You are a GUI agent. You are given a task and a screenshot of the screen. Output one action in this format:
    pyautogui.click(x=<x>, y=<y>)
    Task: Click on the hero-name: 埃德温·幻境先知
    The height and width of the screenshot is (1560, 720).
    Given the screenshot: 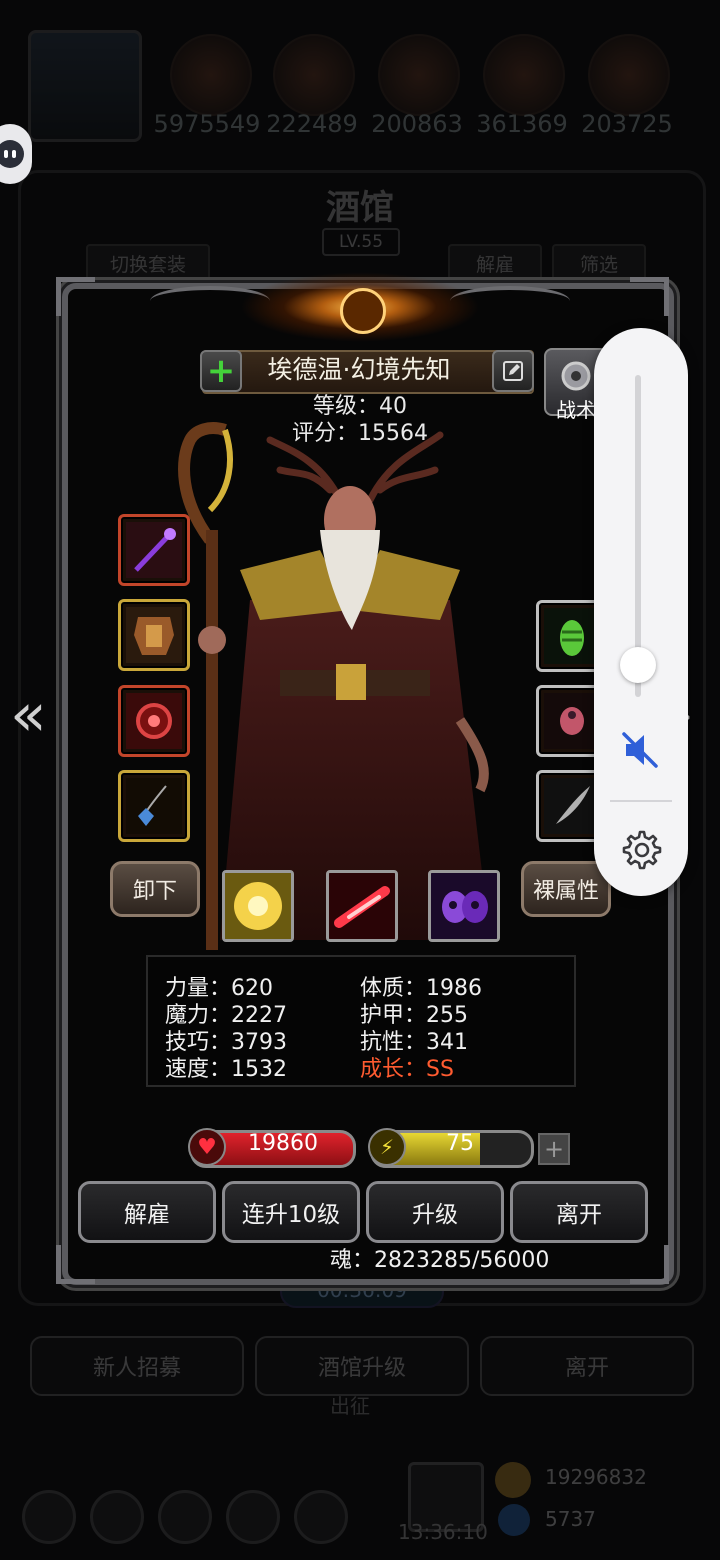 What is the action you would take?
    pyautogui.click(x=359, y=369)
    